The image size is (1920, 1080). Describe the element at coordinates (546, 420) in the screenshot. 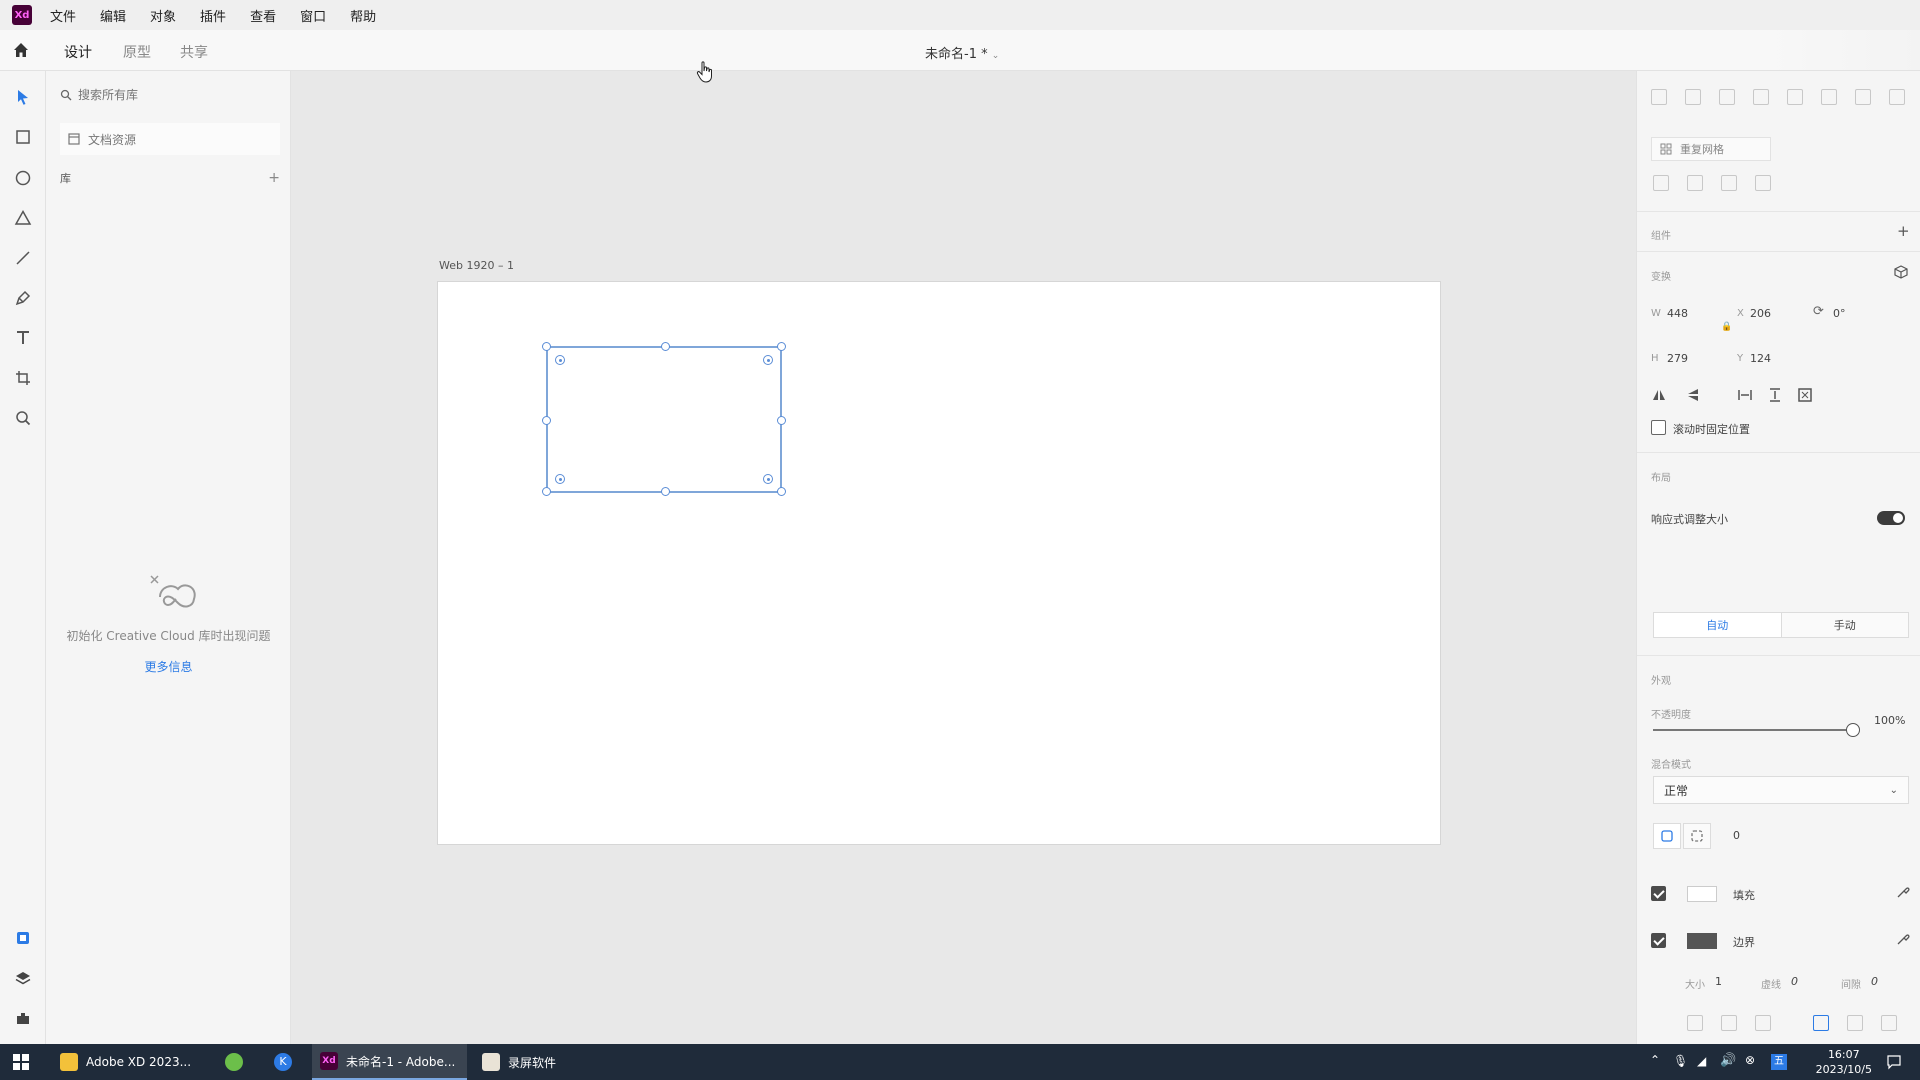

I see `resize-handle-w` at that location.